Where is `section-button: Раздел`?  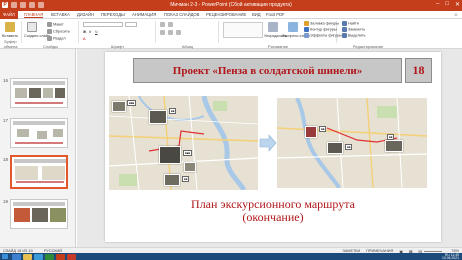 section-button: Раздел is located at coordinates (56, 38).